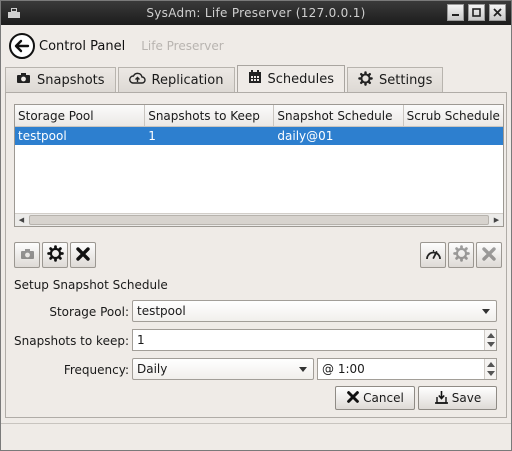  I want to click on configure-schedule-button, so click(55, 255).